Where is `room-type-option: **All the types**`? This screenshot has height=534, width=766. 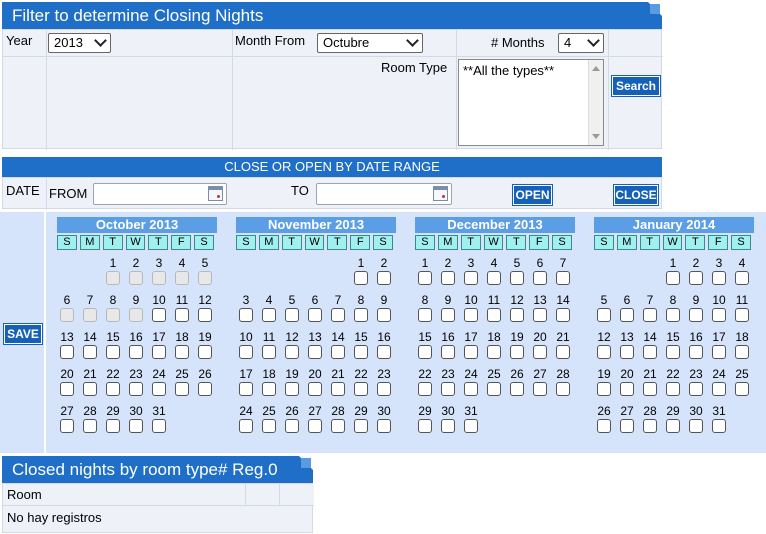 room-type-option: **All the types** is located at coordinates (508, 70).